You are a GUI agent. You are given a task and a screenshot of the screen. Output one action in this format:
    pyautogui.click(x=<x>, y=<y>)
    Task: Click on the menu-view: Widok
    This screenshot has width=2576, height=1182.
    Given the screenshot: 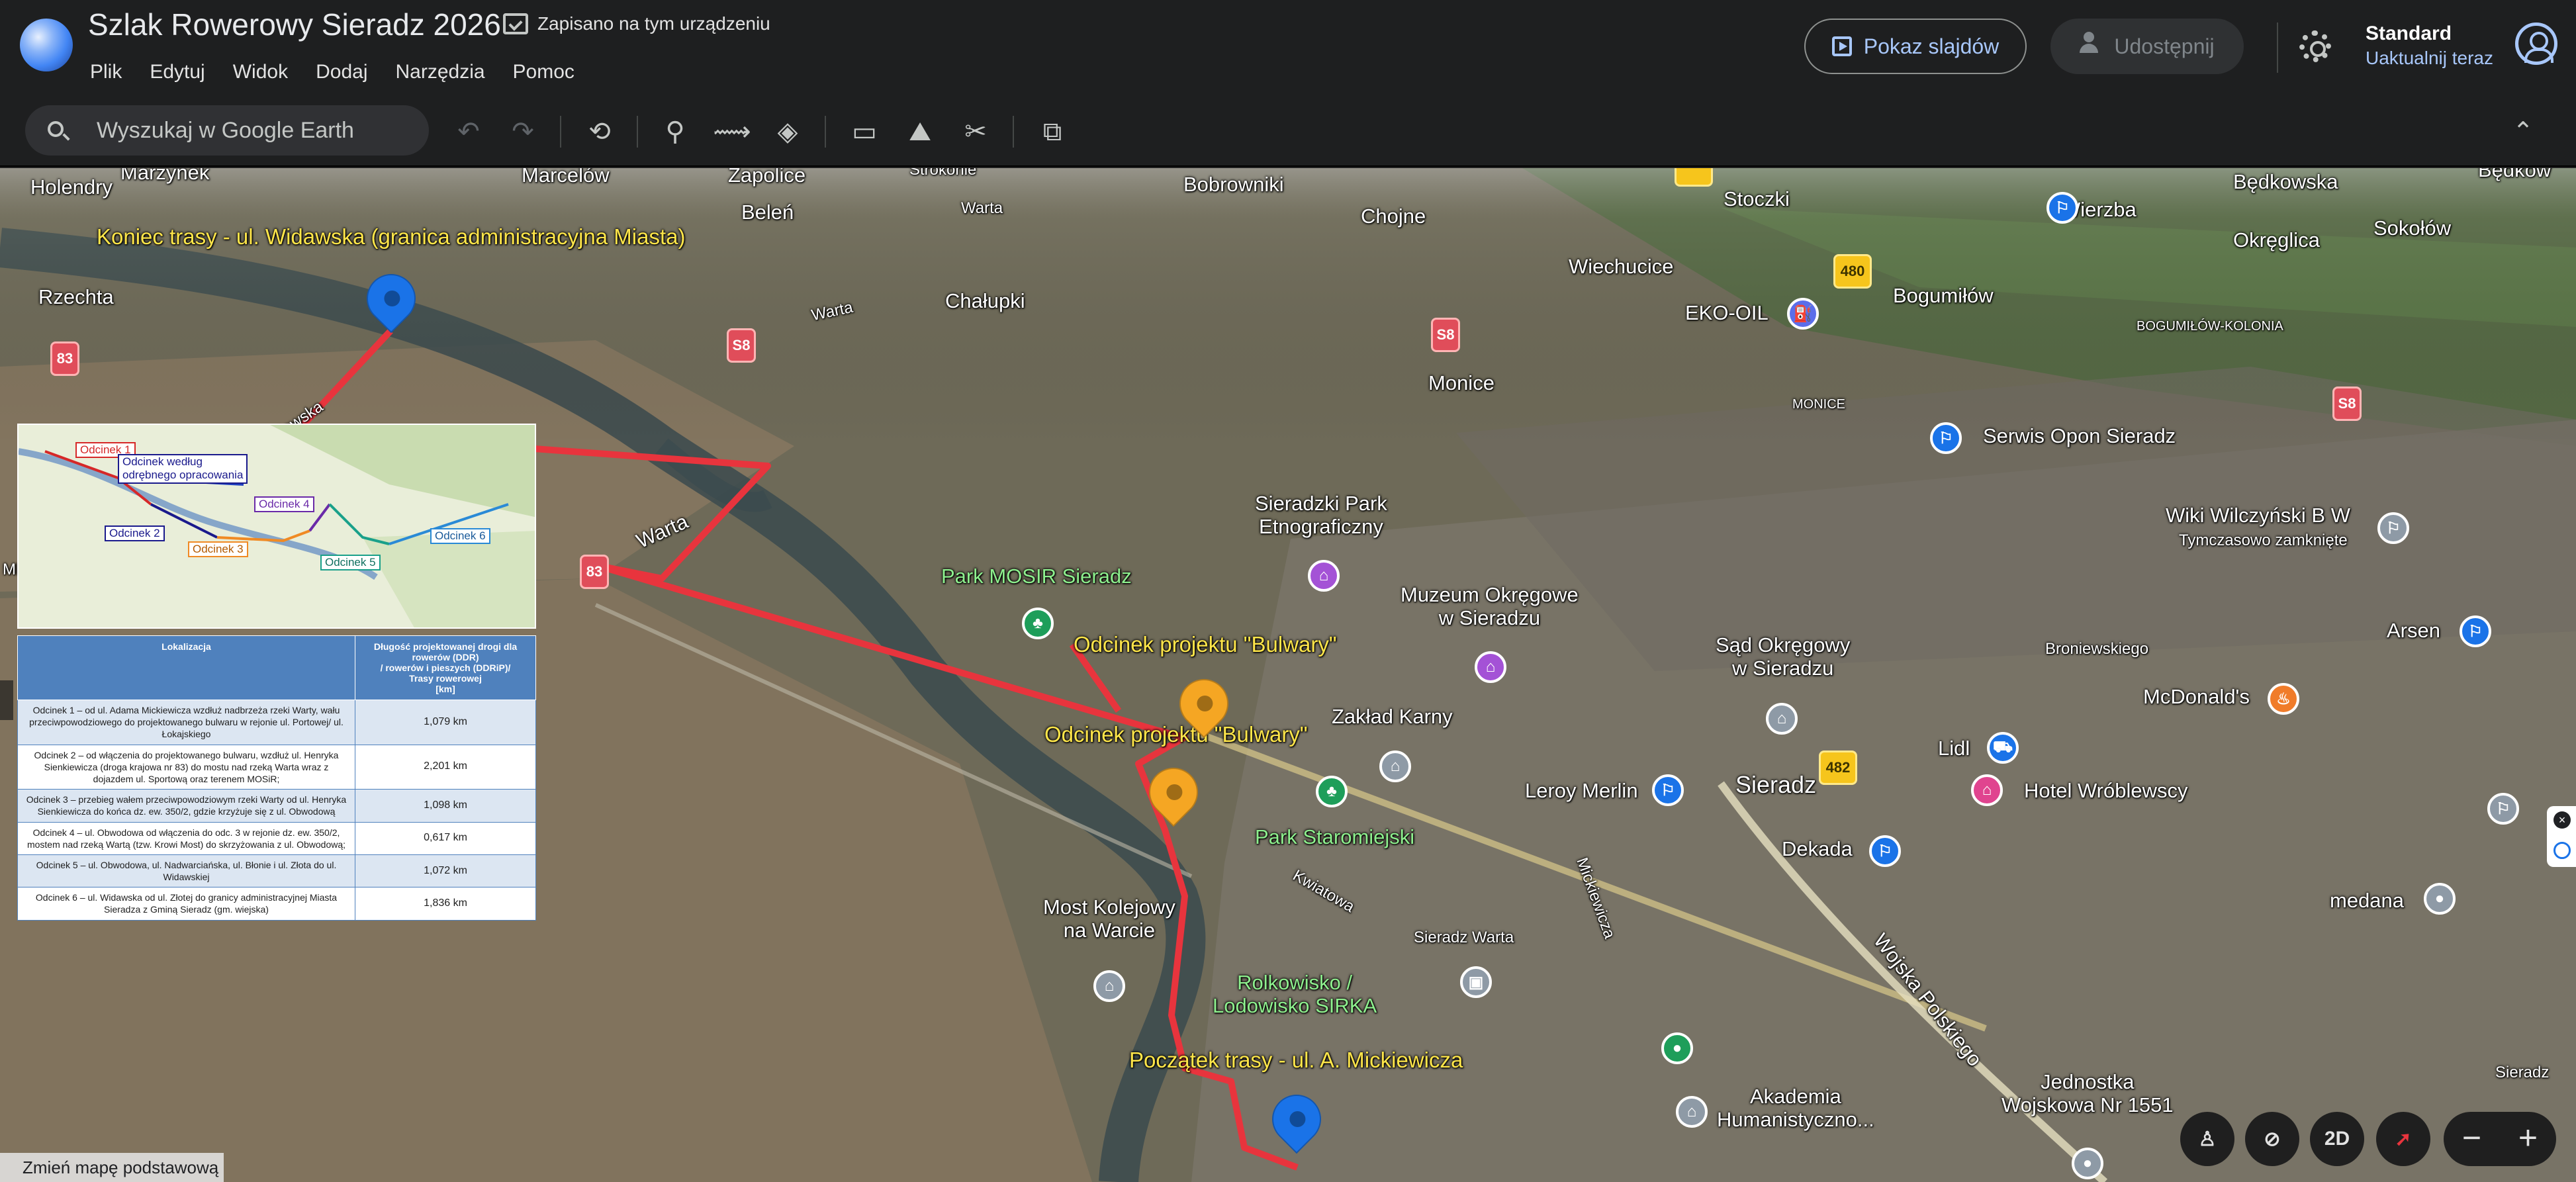 What is the action you would take?
    pyautogui.click(x=267, y=72)
    